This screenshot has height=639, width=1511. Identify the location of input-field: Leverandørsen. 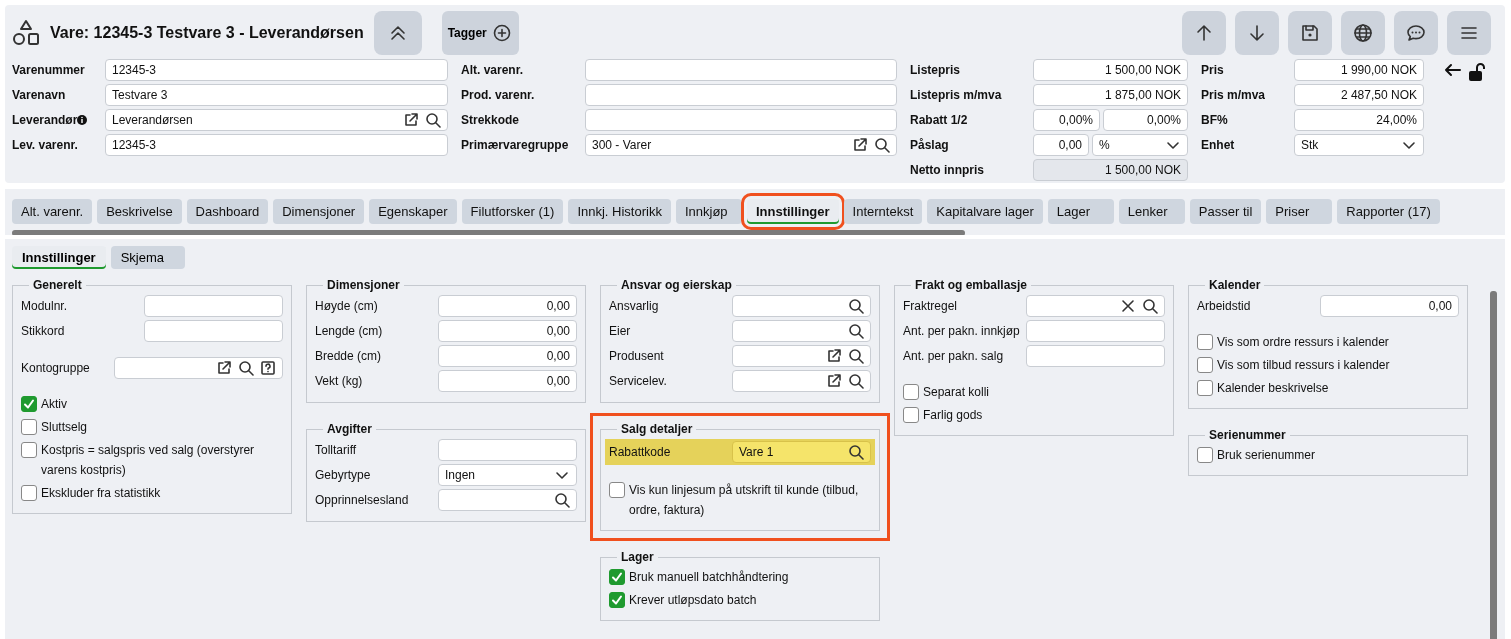
(276, 120).